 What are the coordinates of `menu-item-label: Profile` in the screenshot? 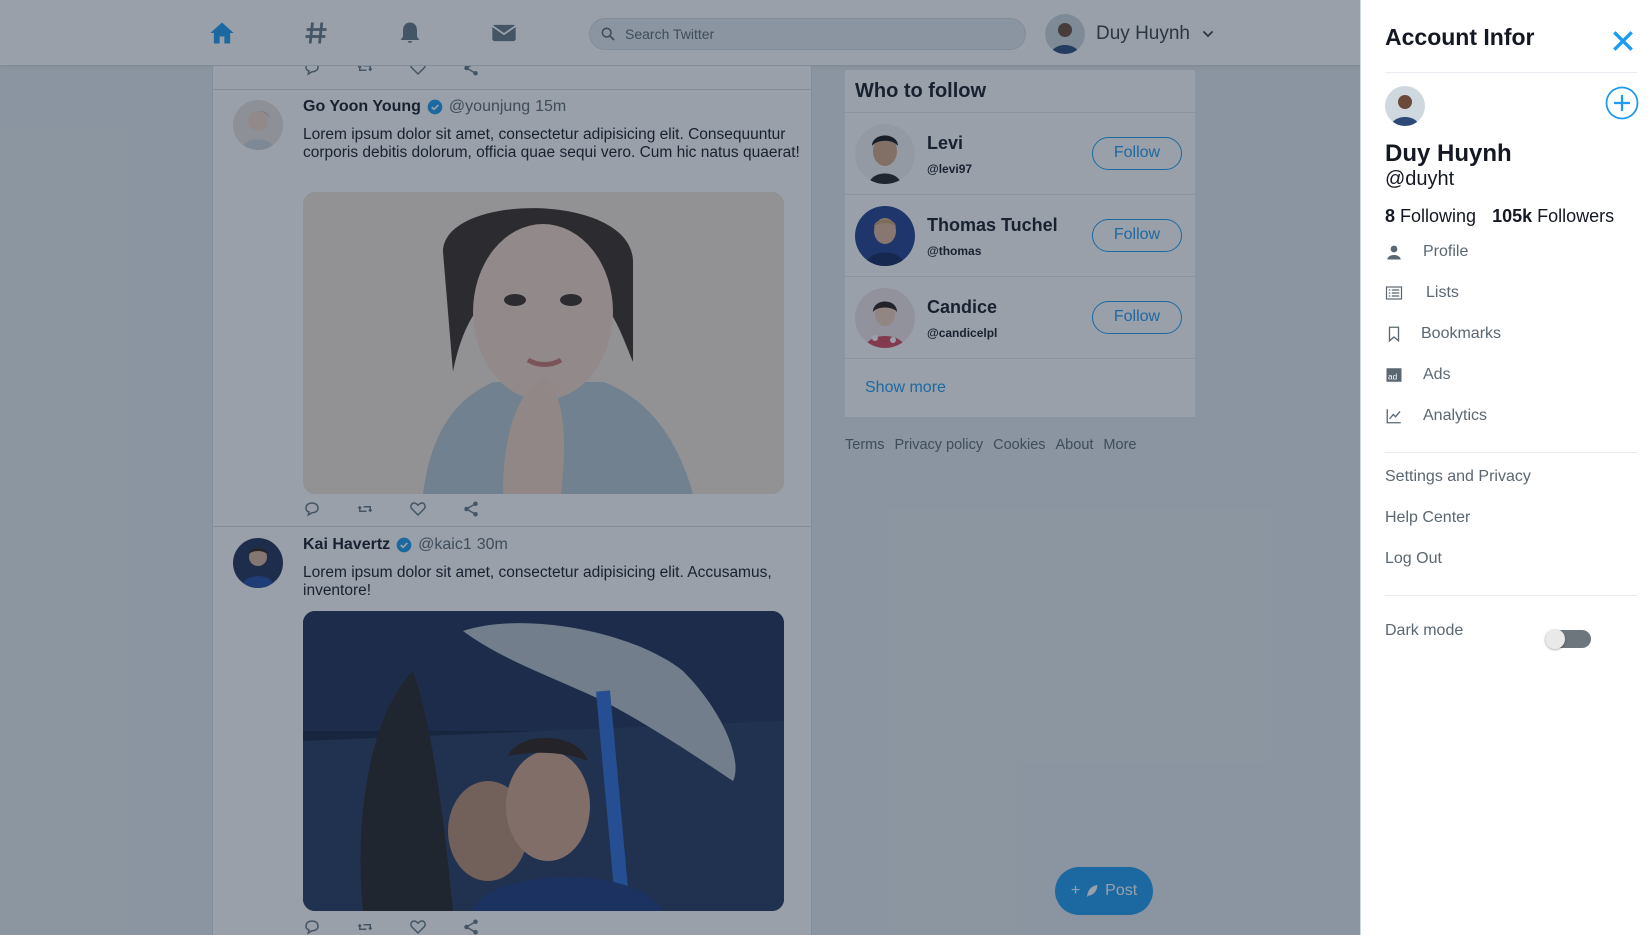 It's located at (1446, 251).